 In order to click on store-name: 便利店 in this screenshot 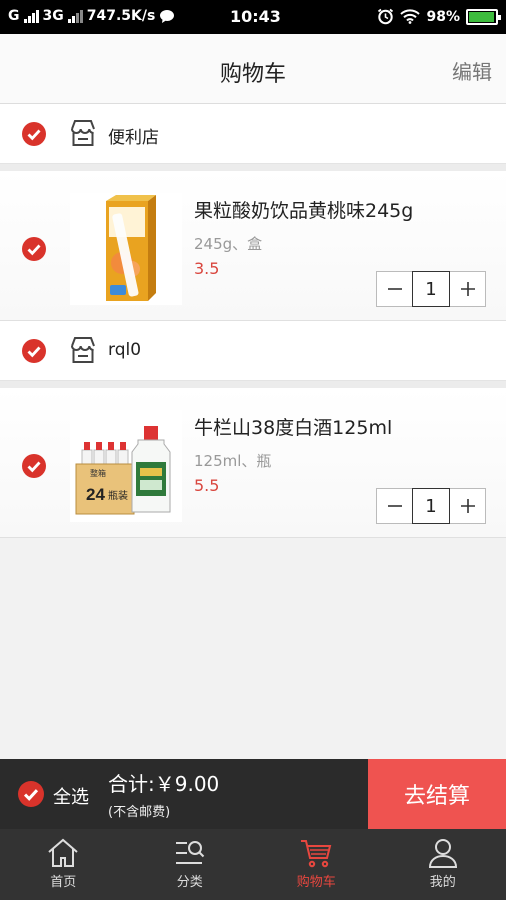, I will do `click(133, 135)`.